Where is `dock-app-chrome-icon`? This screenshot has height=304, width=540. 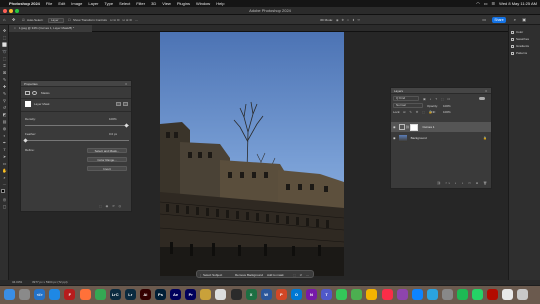 dock-app-chrome-icon is located at coordinates (100, 294).